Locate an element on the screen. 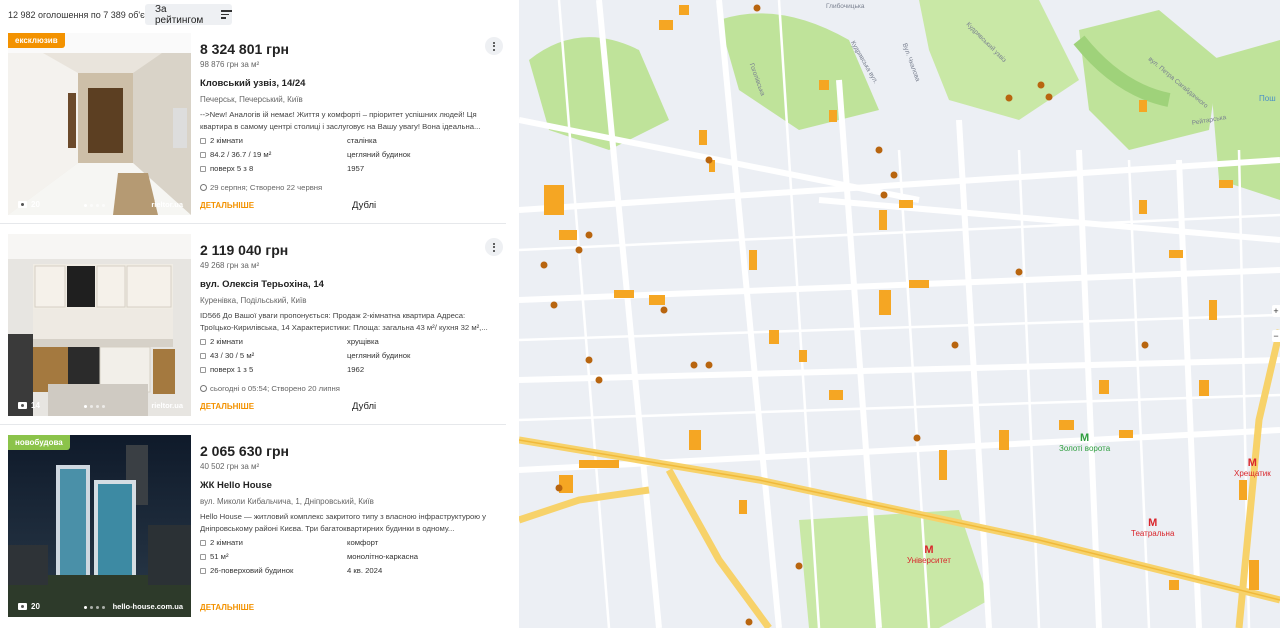 The image size is (1280, 628). street-label: Глибочицька is located at coordinates (845, 6).